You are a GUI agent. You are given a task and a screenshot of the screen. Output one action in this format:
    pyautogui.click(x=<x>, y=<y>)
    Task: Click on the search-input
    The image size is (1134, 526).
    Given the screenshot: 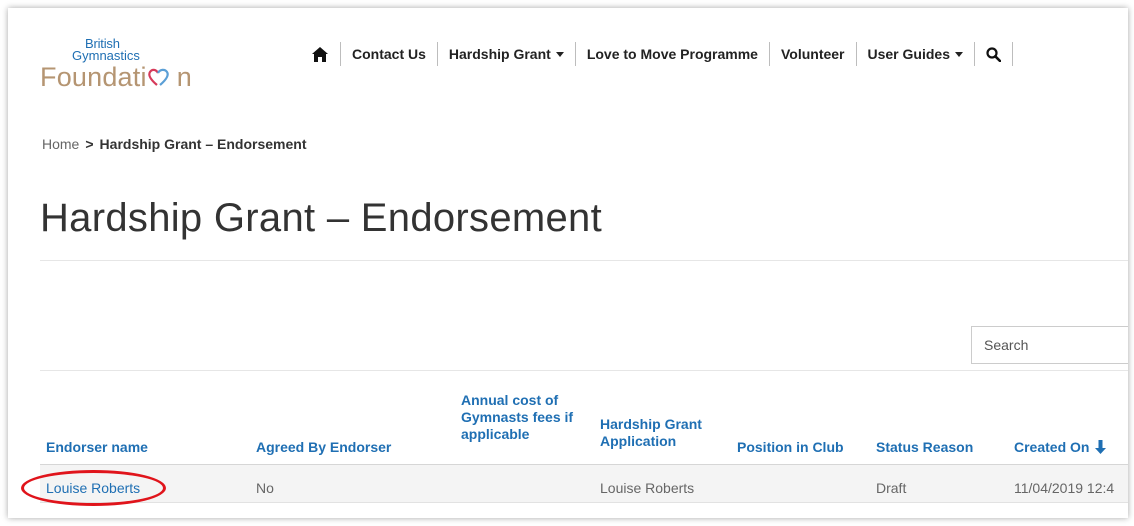 What is the action you would take?
    pyautogui.click(x=1049, y=345)
    